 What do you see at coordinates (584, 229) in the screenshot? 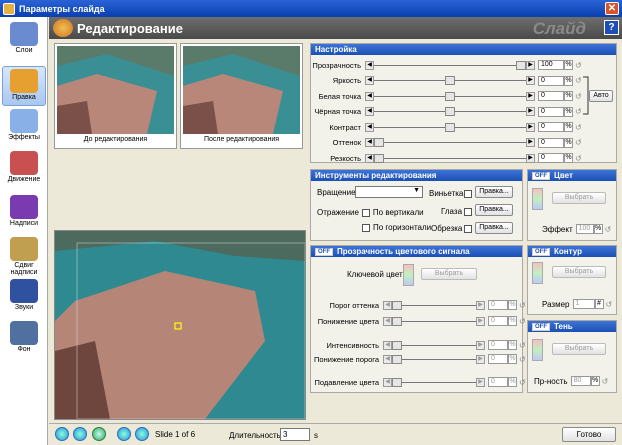
I see `effect-value: 100` at bounding box center [584, 229].